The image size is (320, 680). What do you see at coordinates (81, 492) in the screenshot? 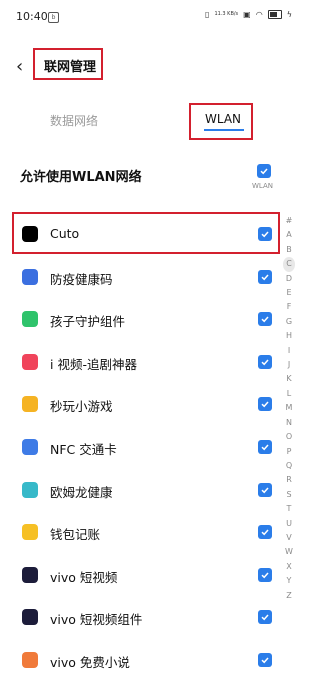
I see `app-label: 欧姆龙健康` at bounding box center [81, 492].